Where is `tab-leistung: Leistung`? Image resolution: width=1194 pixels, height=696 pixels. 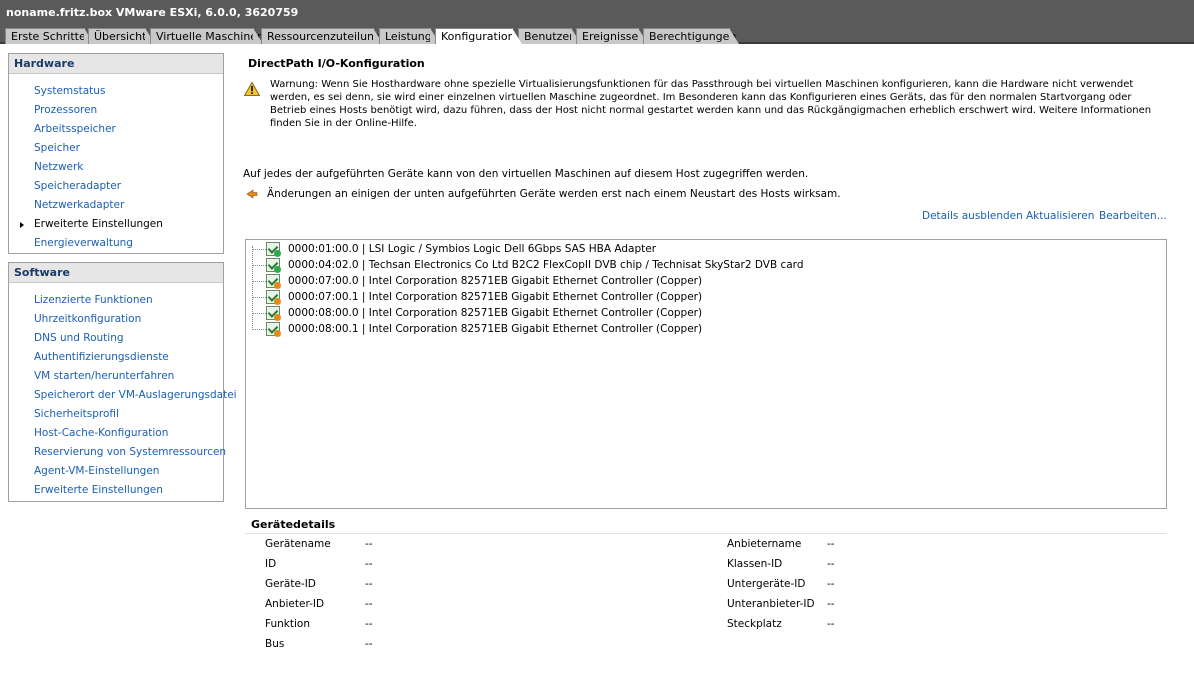 tab-leistung: Leistung is located at coordinates (409, 36).